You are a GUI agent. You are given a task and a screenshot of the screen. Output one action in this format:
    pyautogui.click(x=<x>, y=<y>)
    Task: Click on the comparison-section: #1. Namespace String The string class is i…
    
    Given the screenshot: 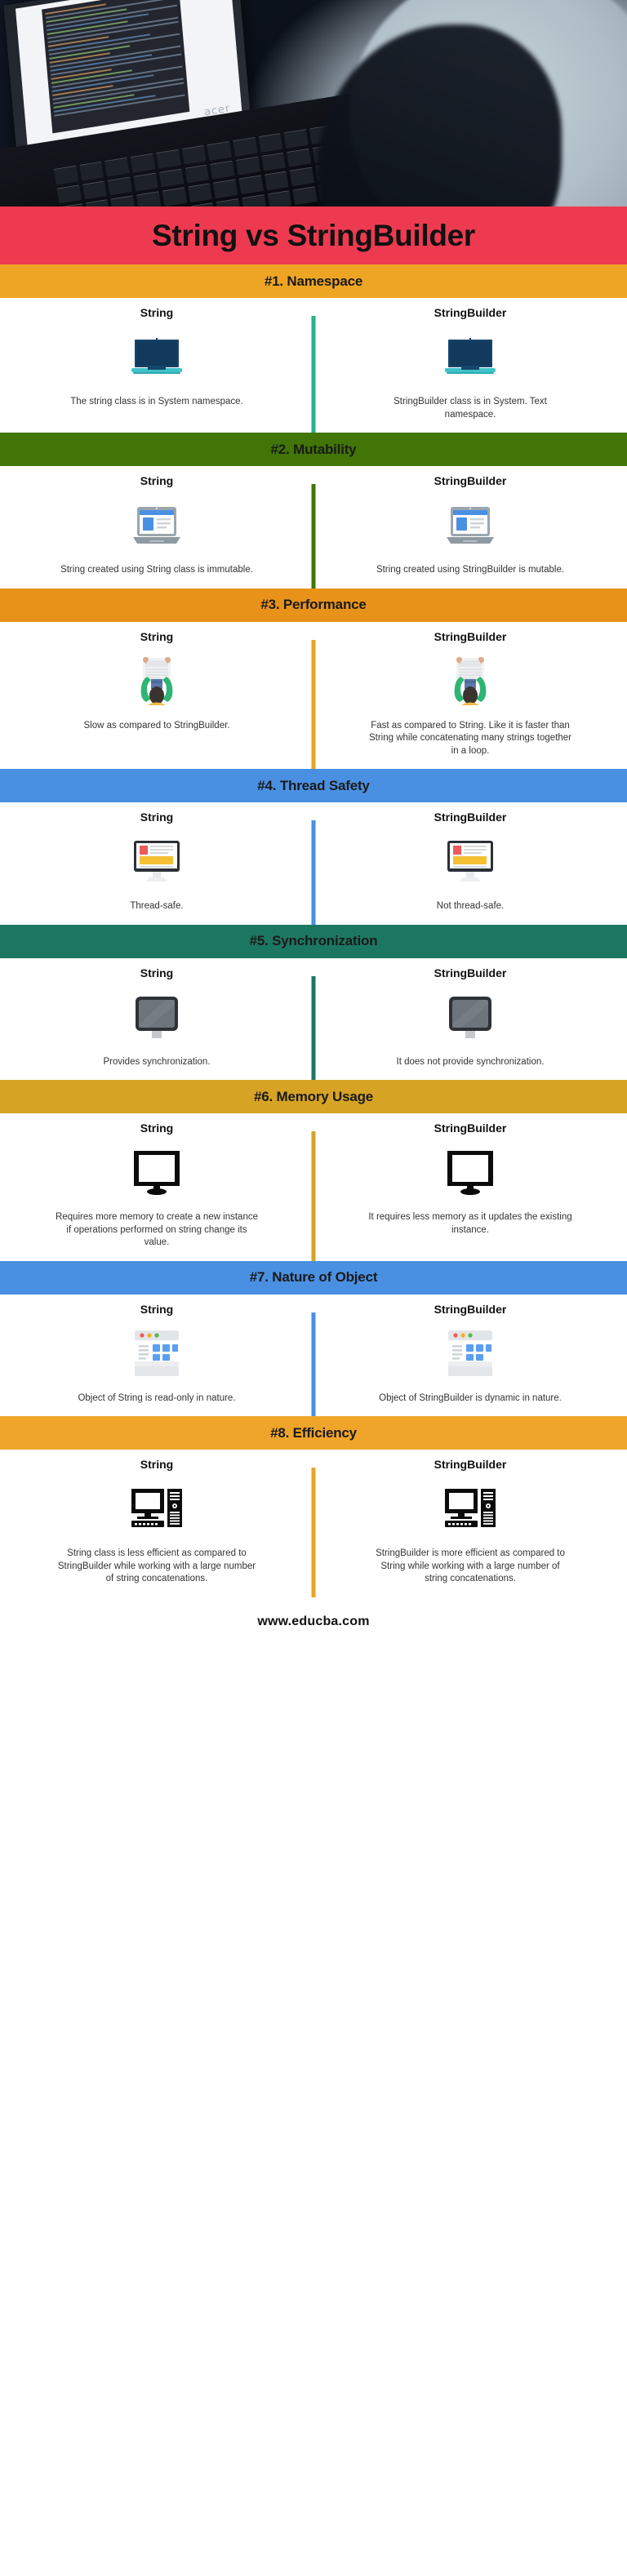 What is the action you would take?
    pyautogui.click(x=313, y=348)
    